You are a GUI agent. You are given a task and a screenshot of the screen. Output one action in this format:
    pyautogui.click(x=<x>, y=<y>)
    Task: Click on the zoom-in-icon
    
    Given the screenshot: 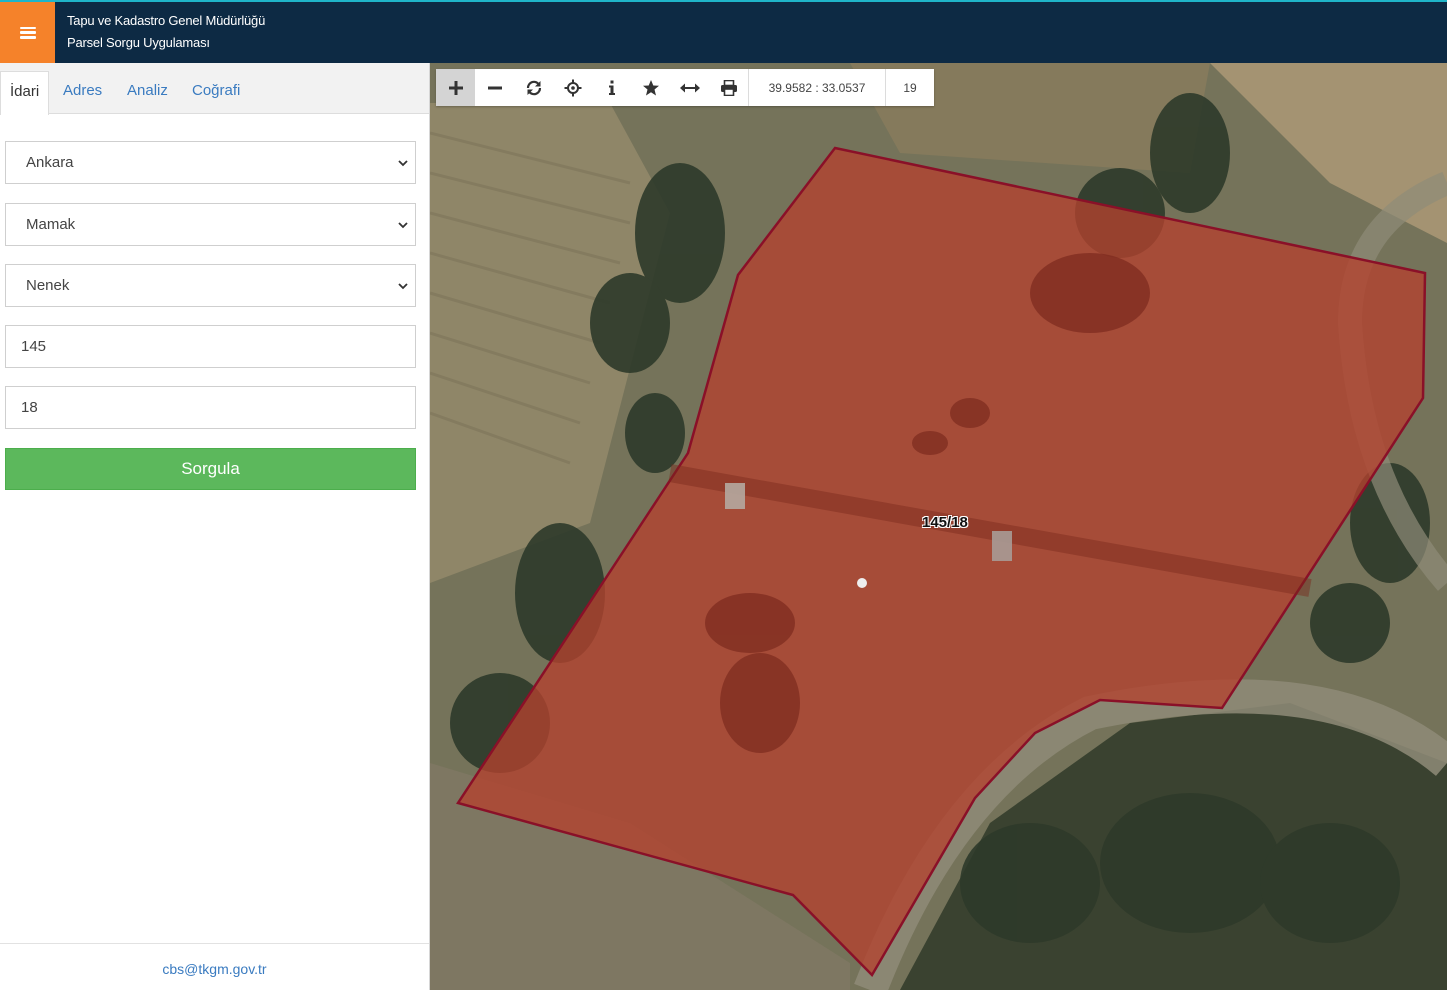 What is the action you would take?
    pyautogui.click(x=455, y=87)
    